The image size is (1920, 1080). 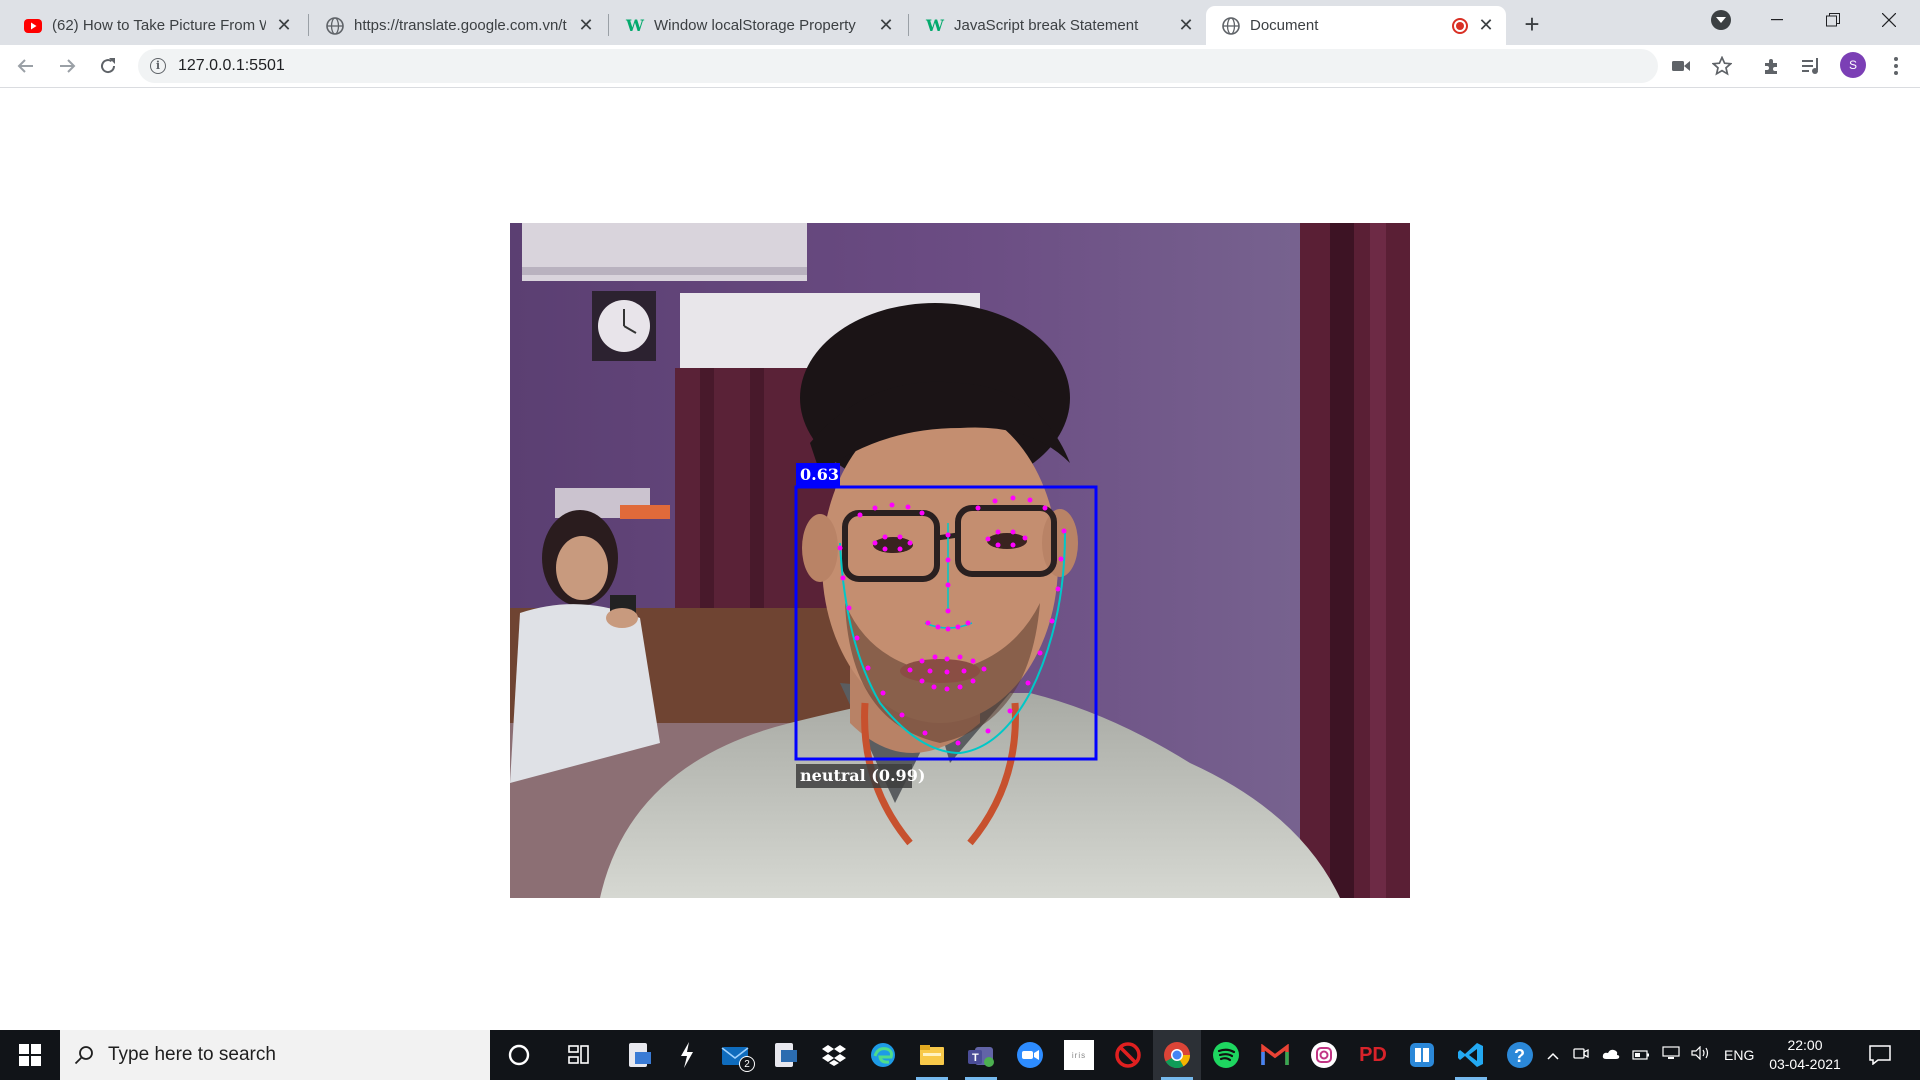 I want to click on tab-youtube: (62) How to Take Picture From W ✕, so click(x=156, y=25).